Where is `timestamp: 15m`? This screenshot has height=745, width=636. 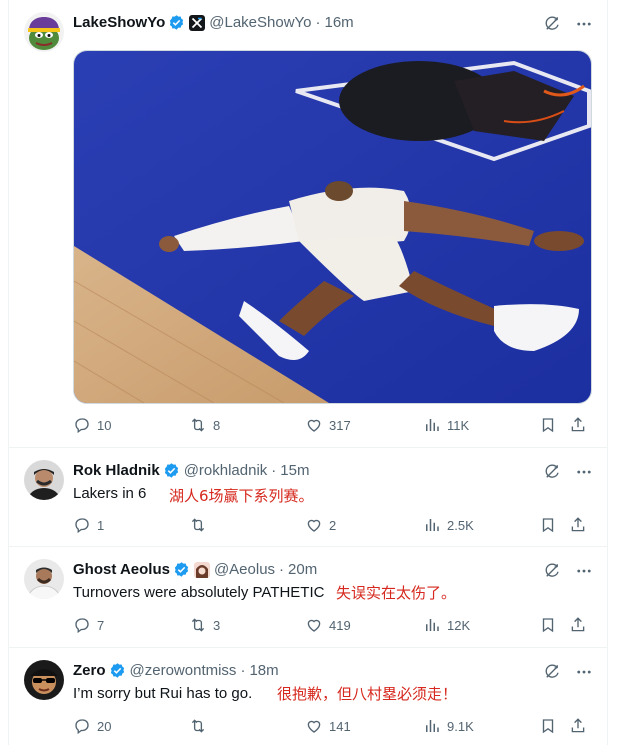 timestamp: 15m is located at coordinates (294, 470).